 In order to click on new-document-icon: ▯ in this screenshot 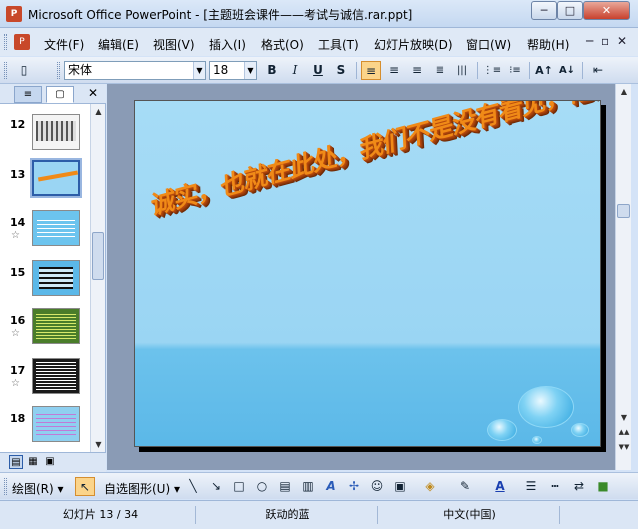, I will do `click(24, 70)`.